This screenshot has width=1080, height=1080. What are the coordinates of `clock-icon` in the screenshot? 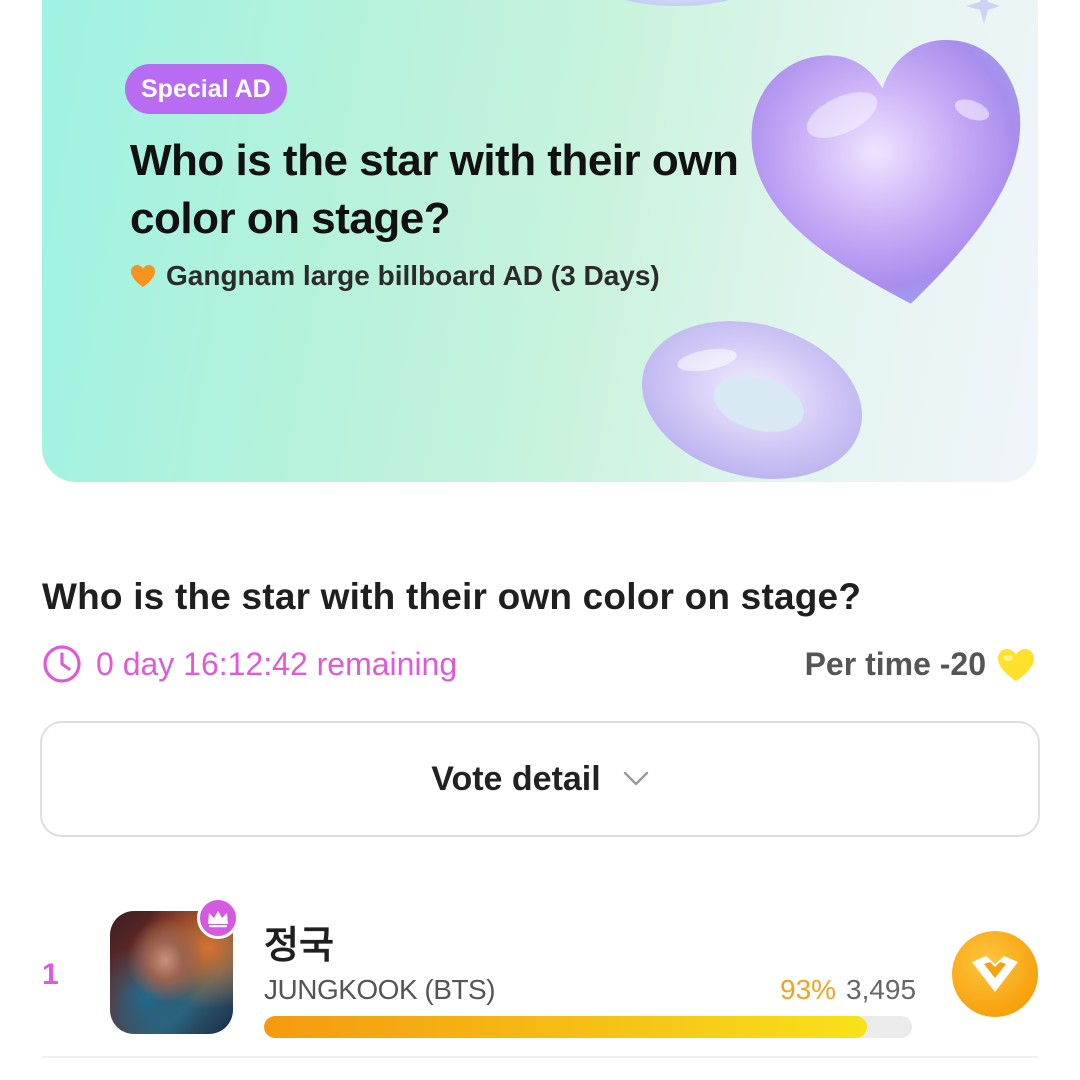 It's located at (62, 664).